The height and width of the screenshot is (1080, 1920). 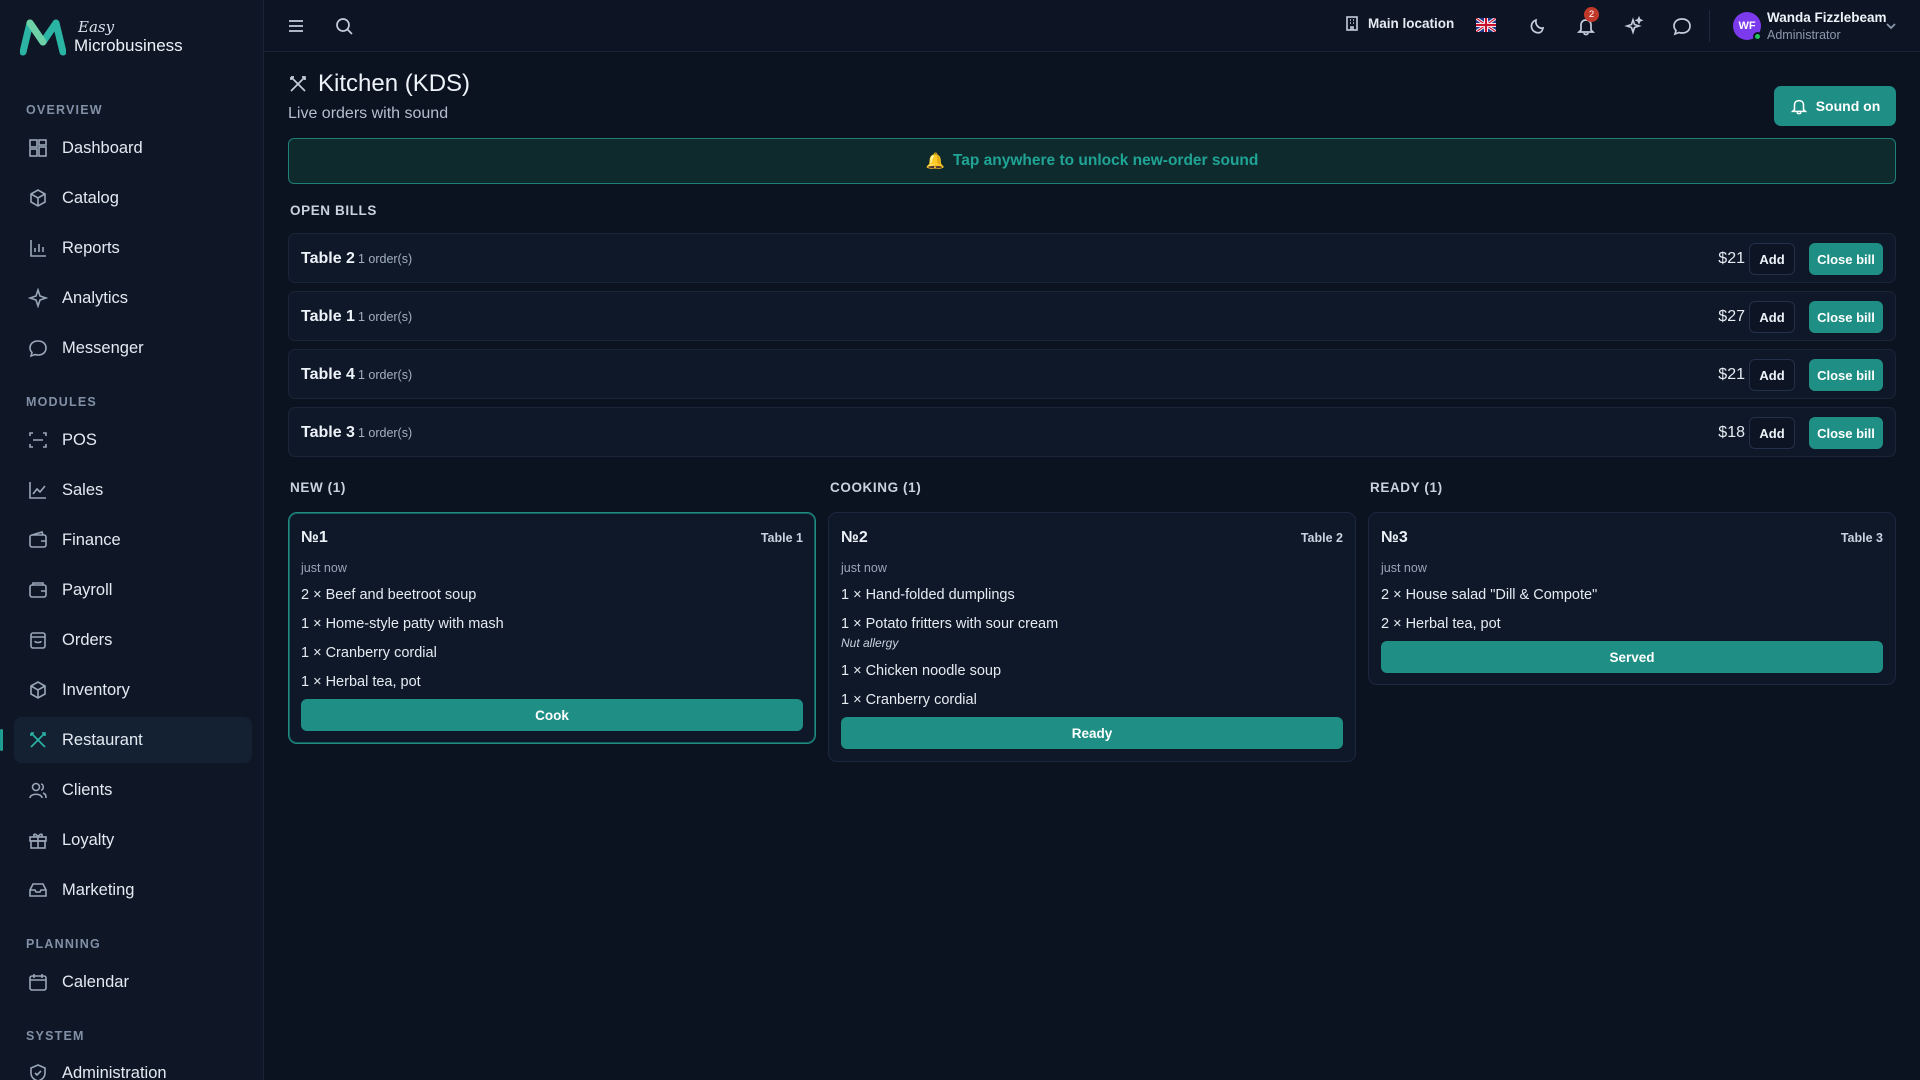 I want to click on clients-icon, so click(x=38, y=790).